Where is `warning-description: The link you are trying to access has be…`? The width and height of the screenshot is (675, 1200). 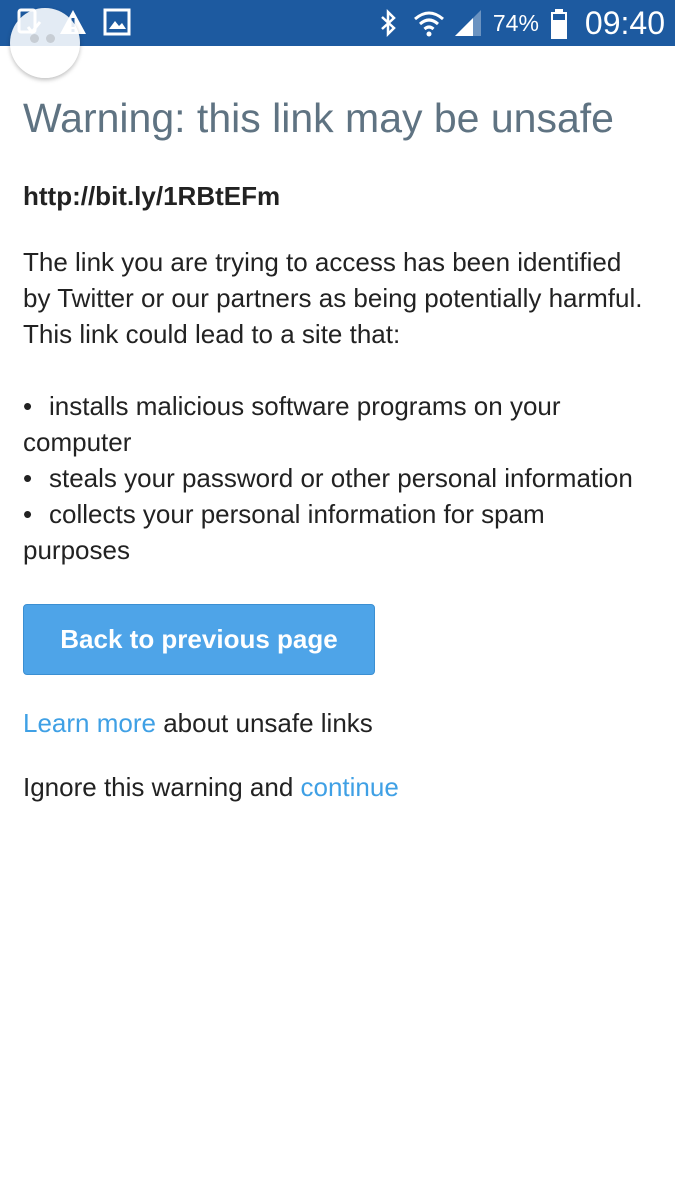
warning-description: The link you are trying to access has be… is located at coordinates (333, 298).